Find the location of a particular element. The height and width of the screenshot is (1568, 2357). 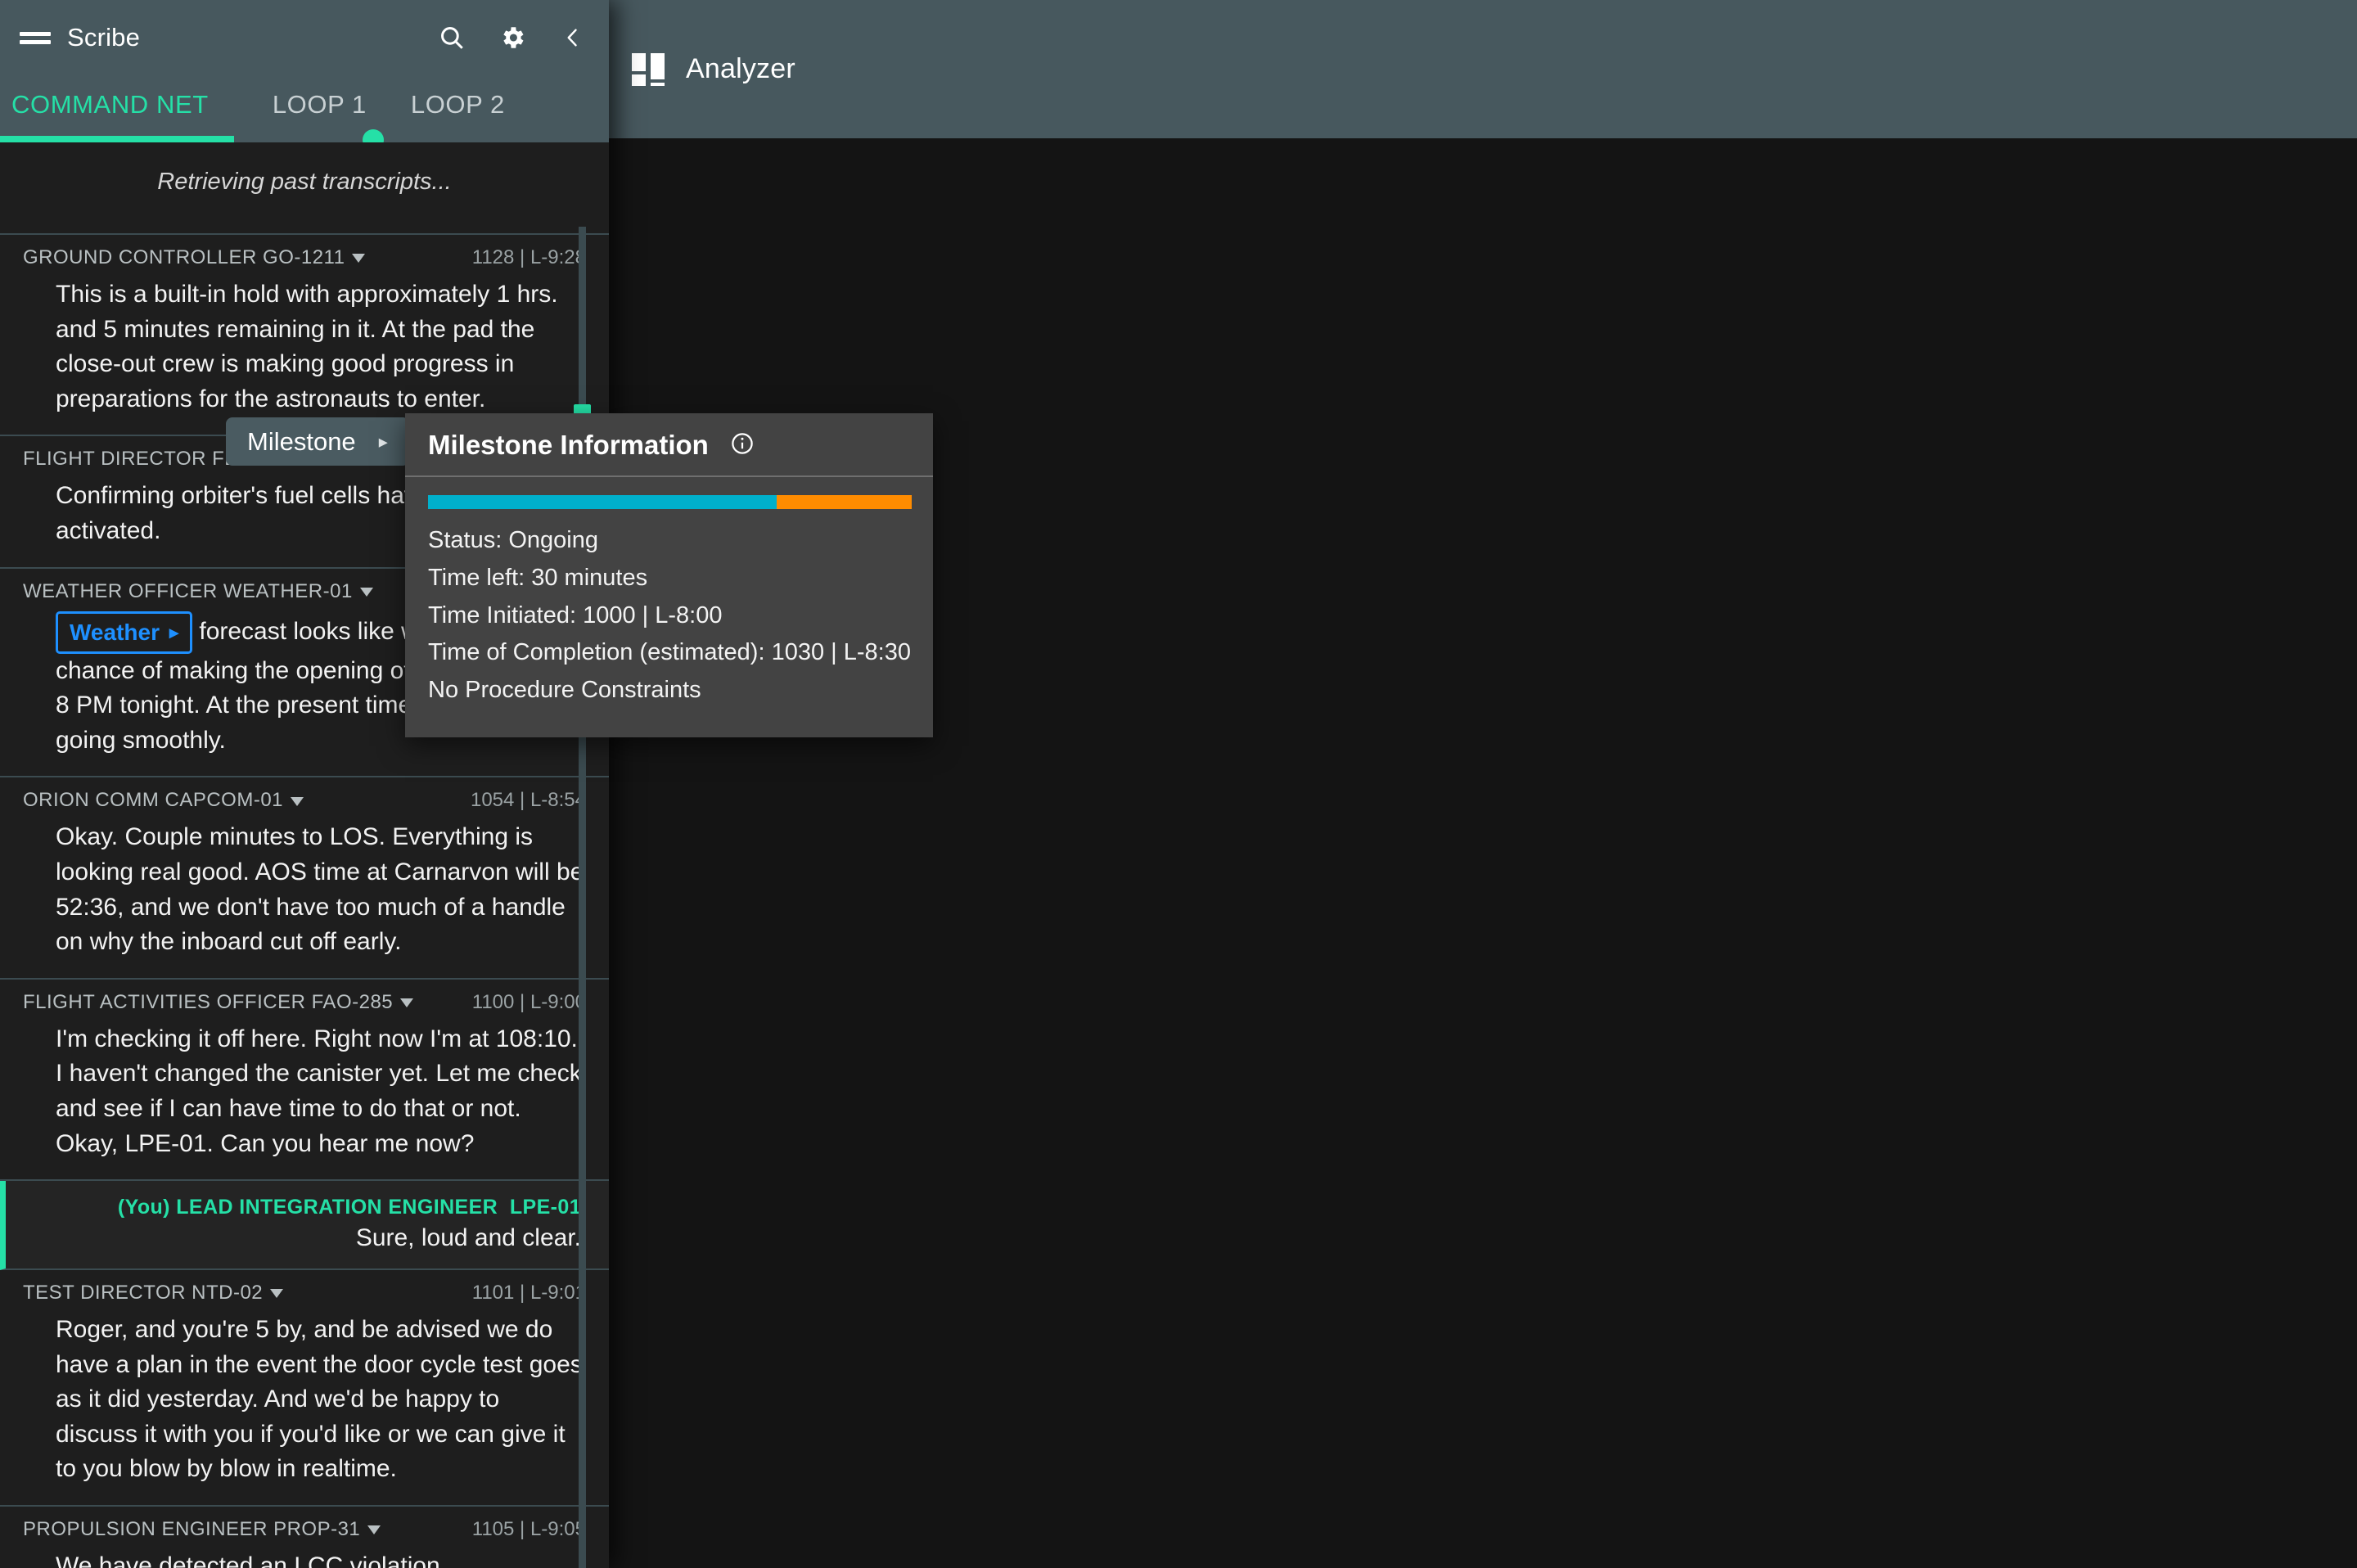

milestone-tag-chip: Milestone ▸ is located at coordinates (317, 441).